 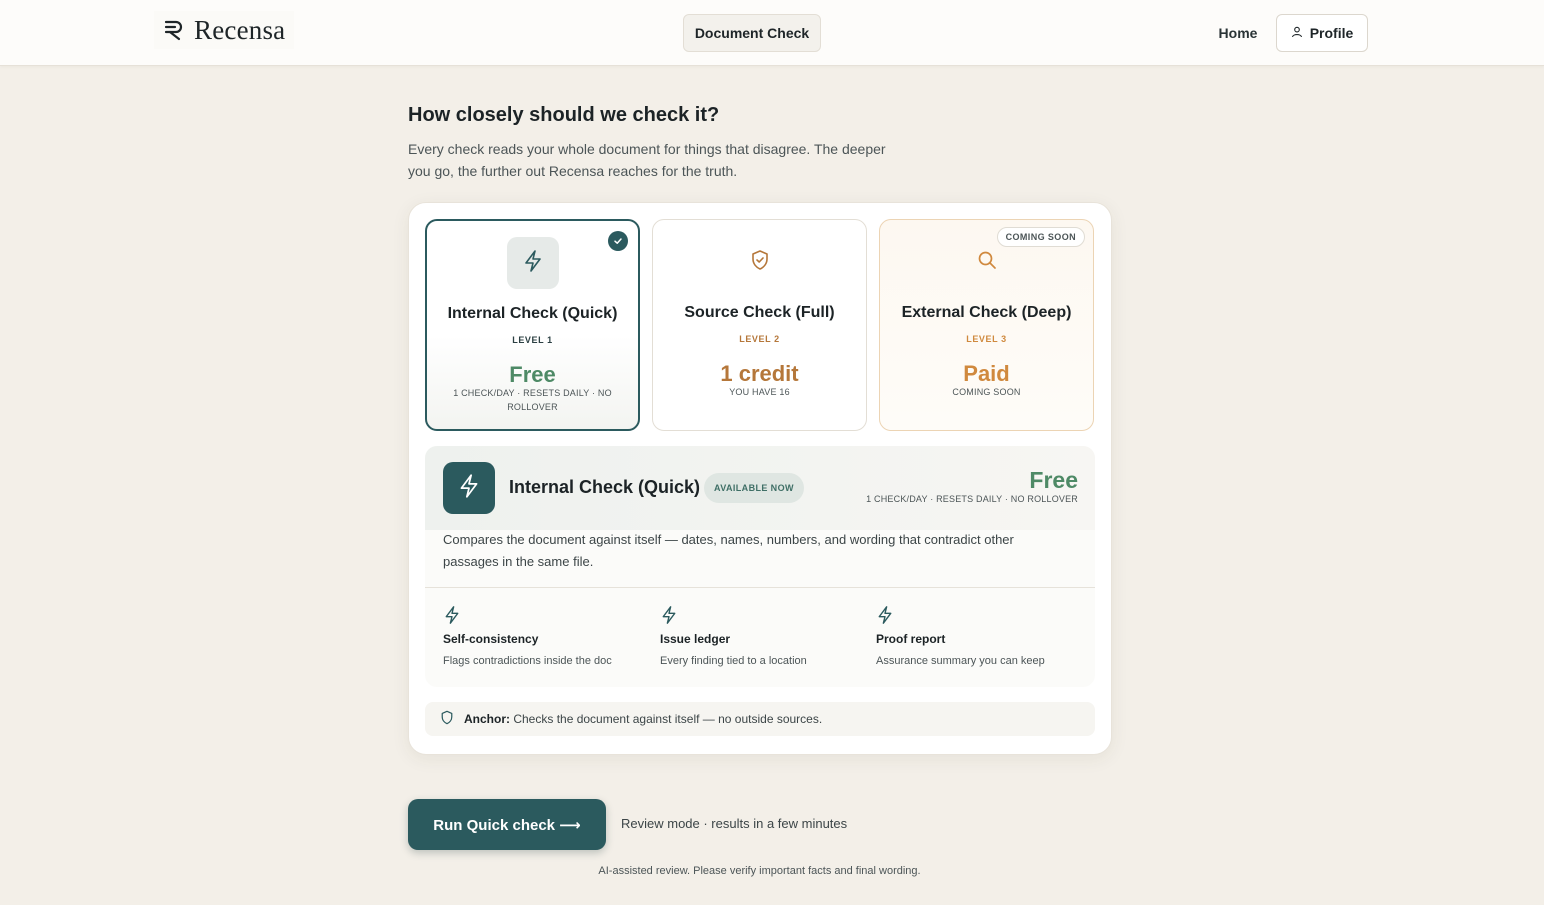 What do you see at coordinates (986, 339) in the screenshot?
I see `tier-level: LEVEL 3` at bounding box center [986, 339].